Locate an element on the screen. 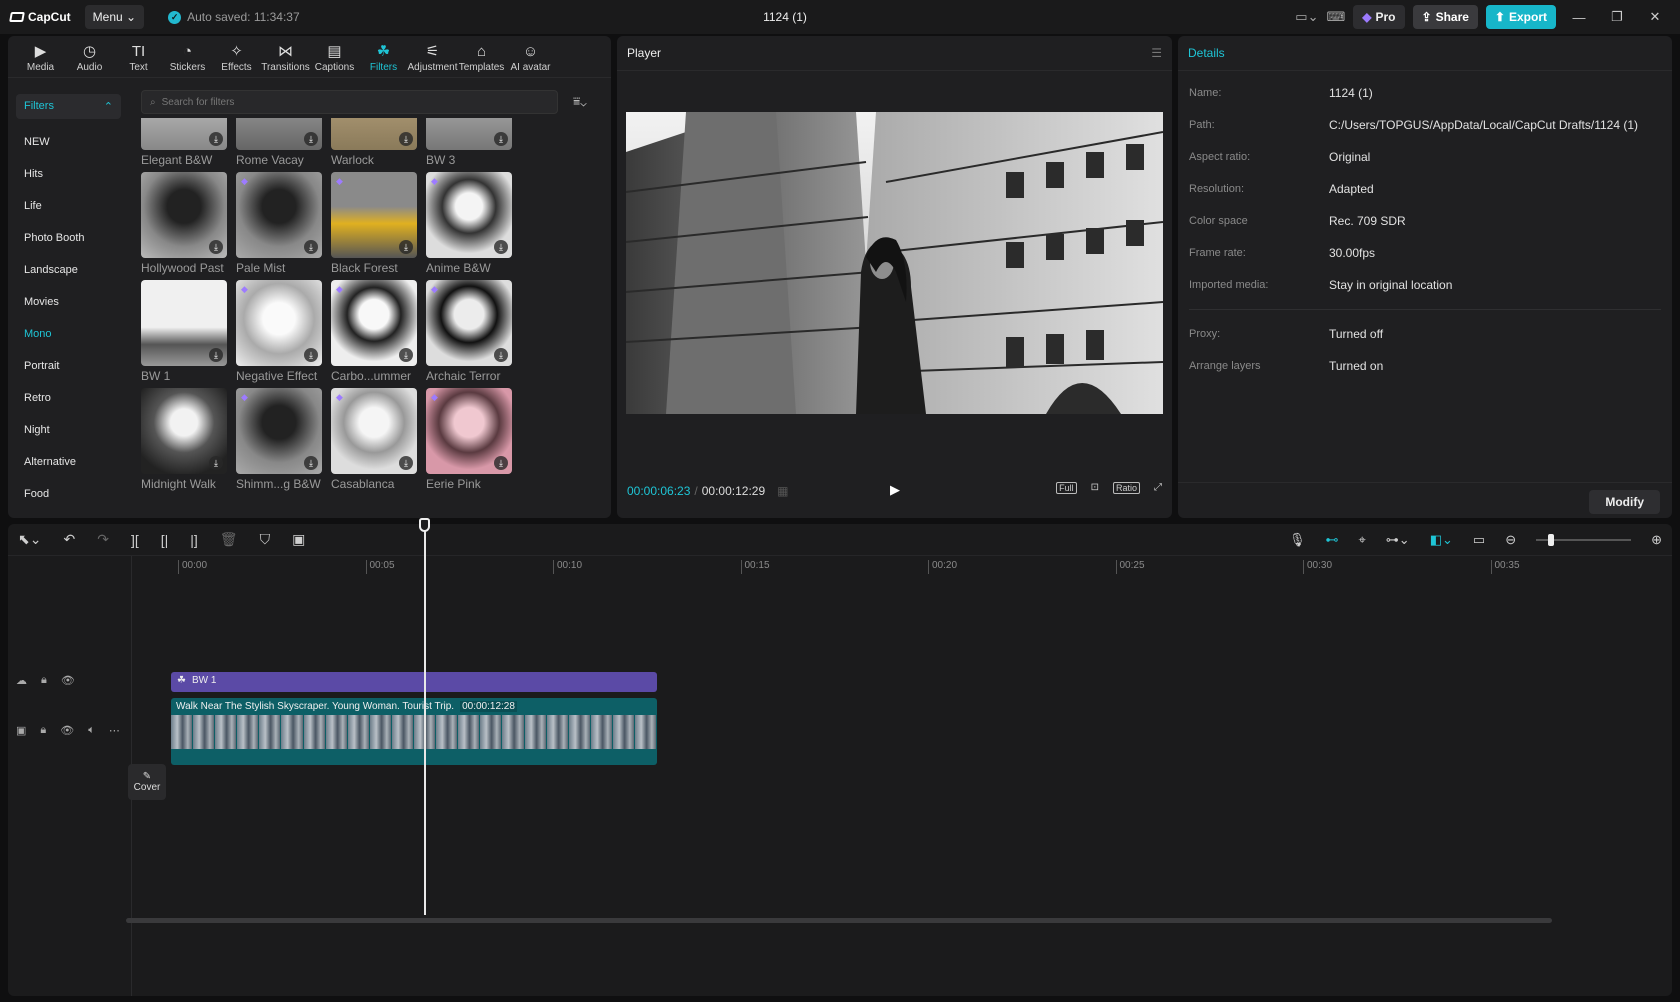 This screenshot has width=1680, height=1002. preview-axis-icon: ◧⌄ is located at coordinates (1441, 540).